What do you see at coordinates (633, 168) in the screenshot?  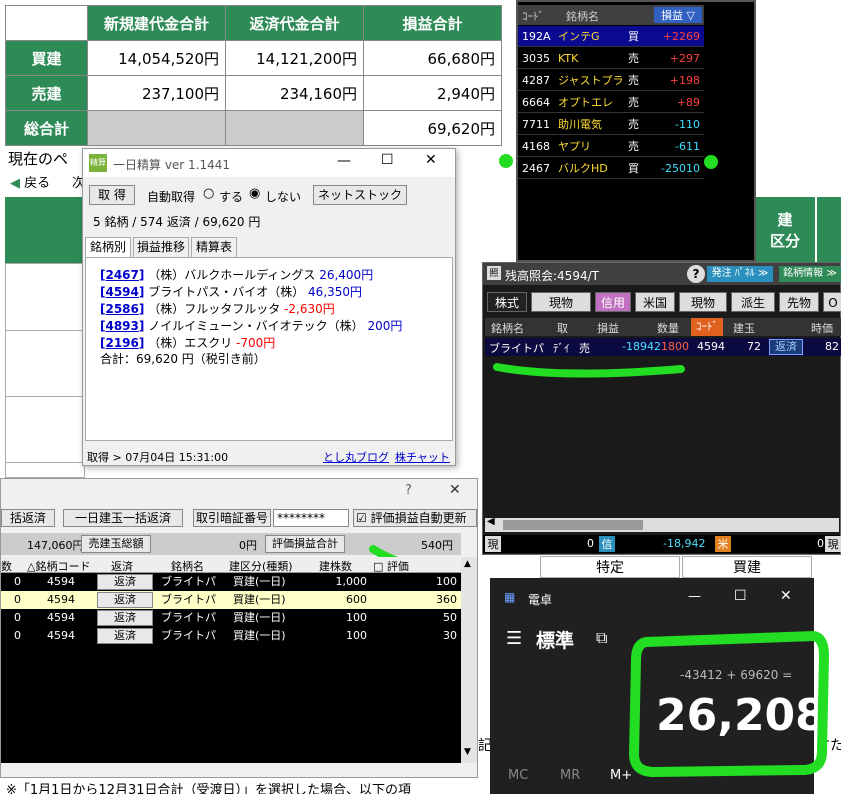 I see `ranking-side: 買` at bounding box center [633, 168].